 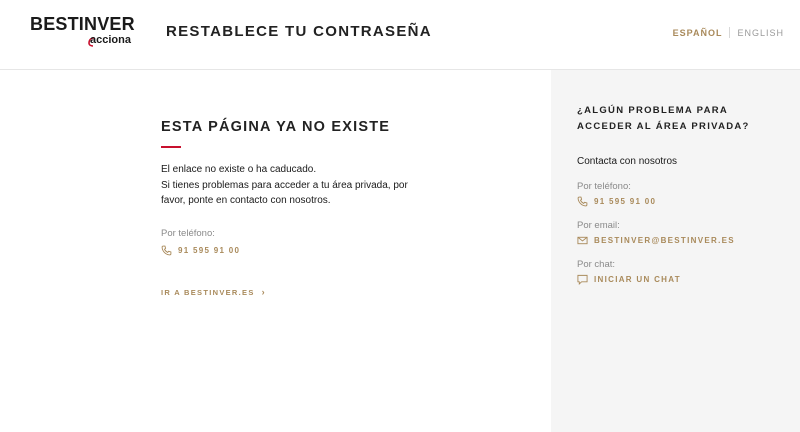 I want to click on chat-contact: INICIAR UN CHAT, so click(x=677, y=279).